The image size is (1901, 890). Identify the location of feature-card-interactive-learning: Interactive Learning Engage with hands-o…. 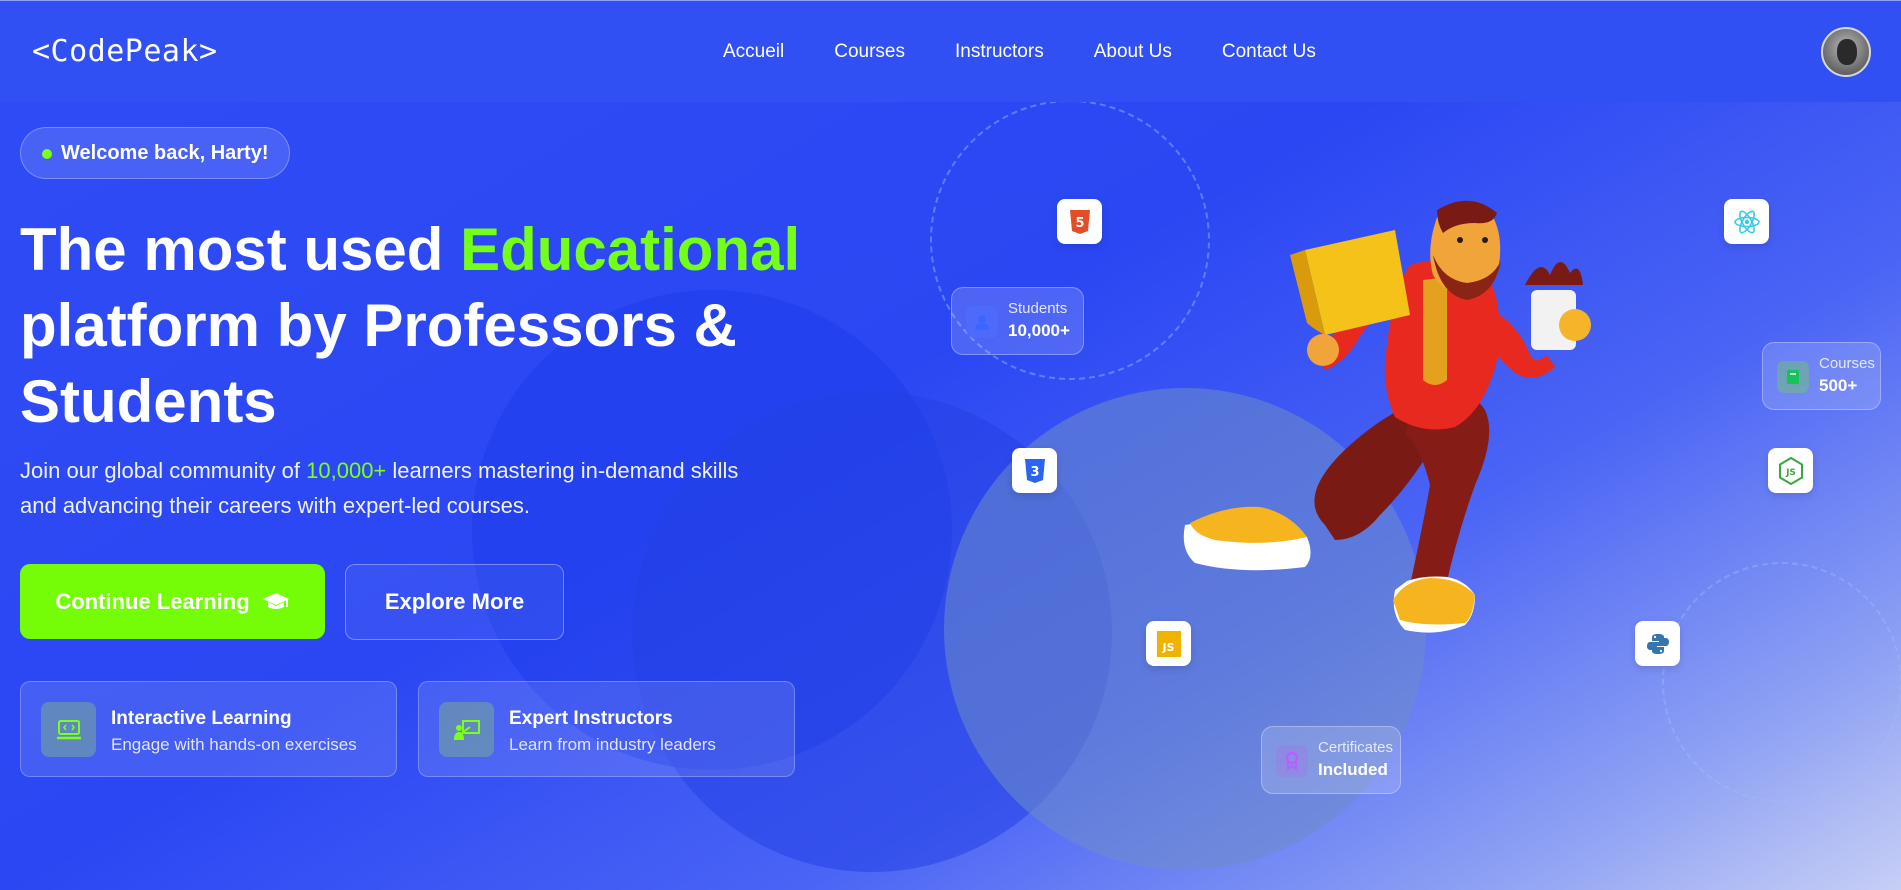
(208, 729).